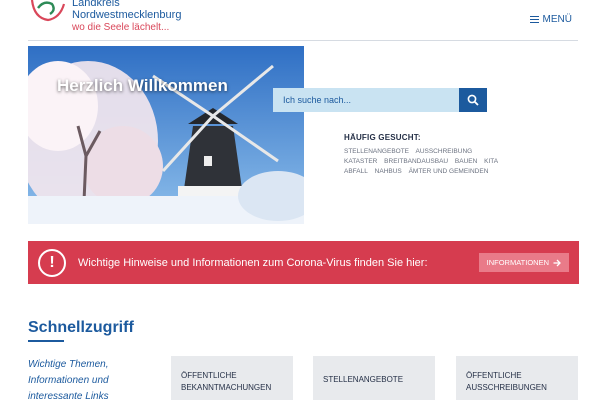 The height and width of the screenshot is (400, 600). I want to click on often-link: KATASTER, so click(360, 161).